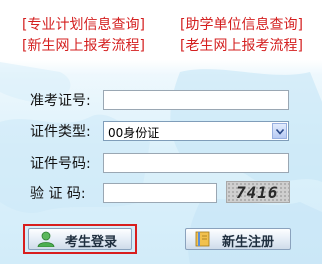 The image size is (322, 264). I want to click on book-icon, so click(202, 239).